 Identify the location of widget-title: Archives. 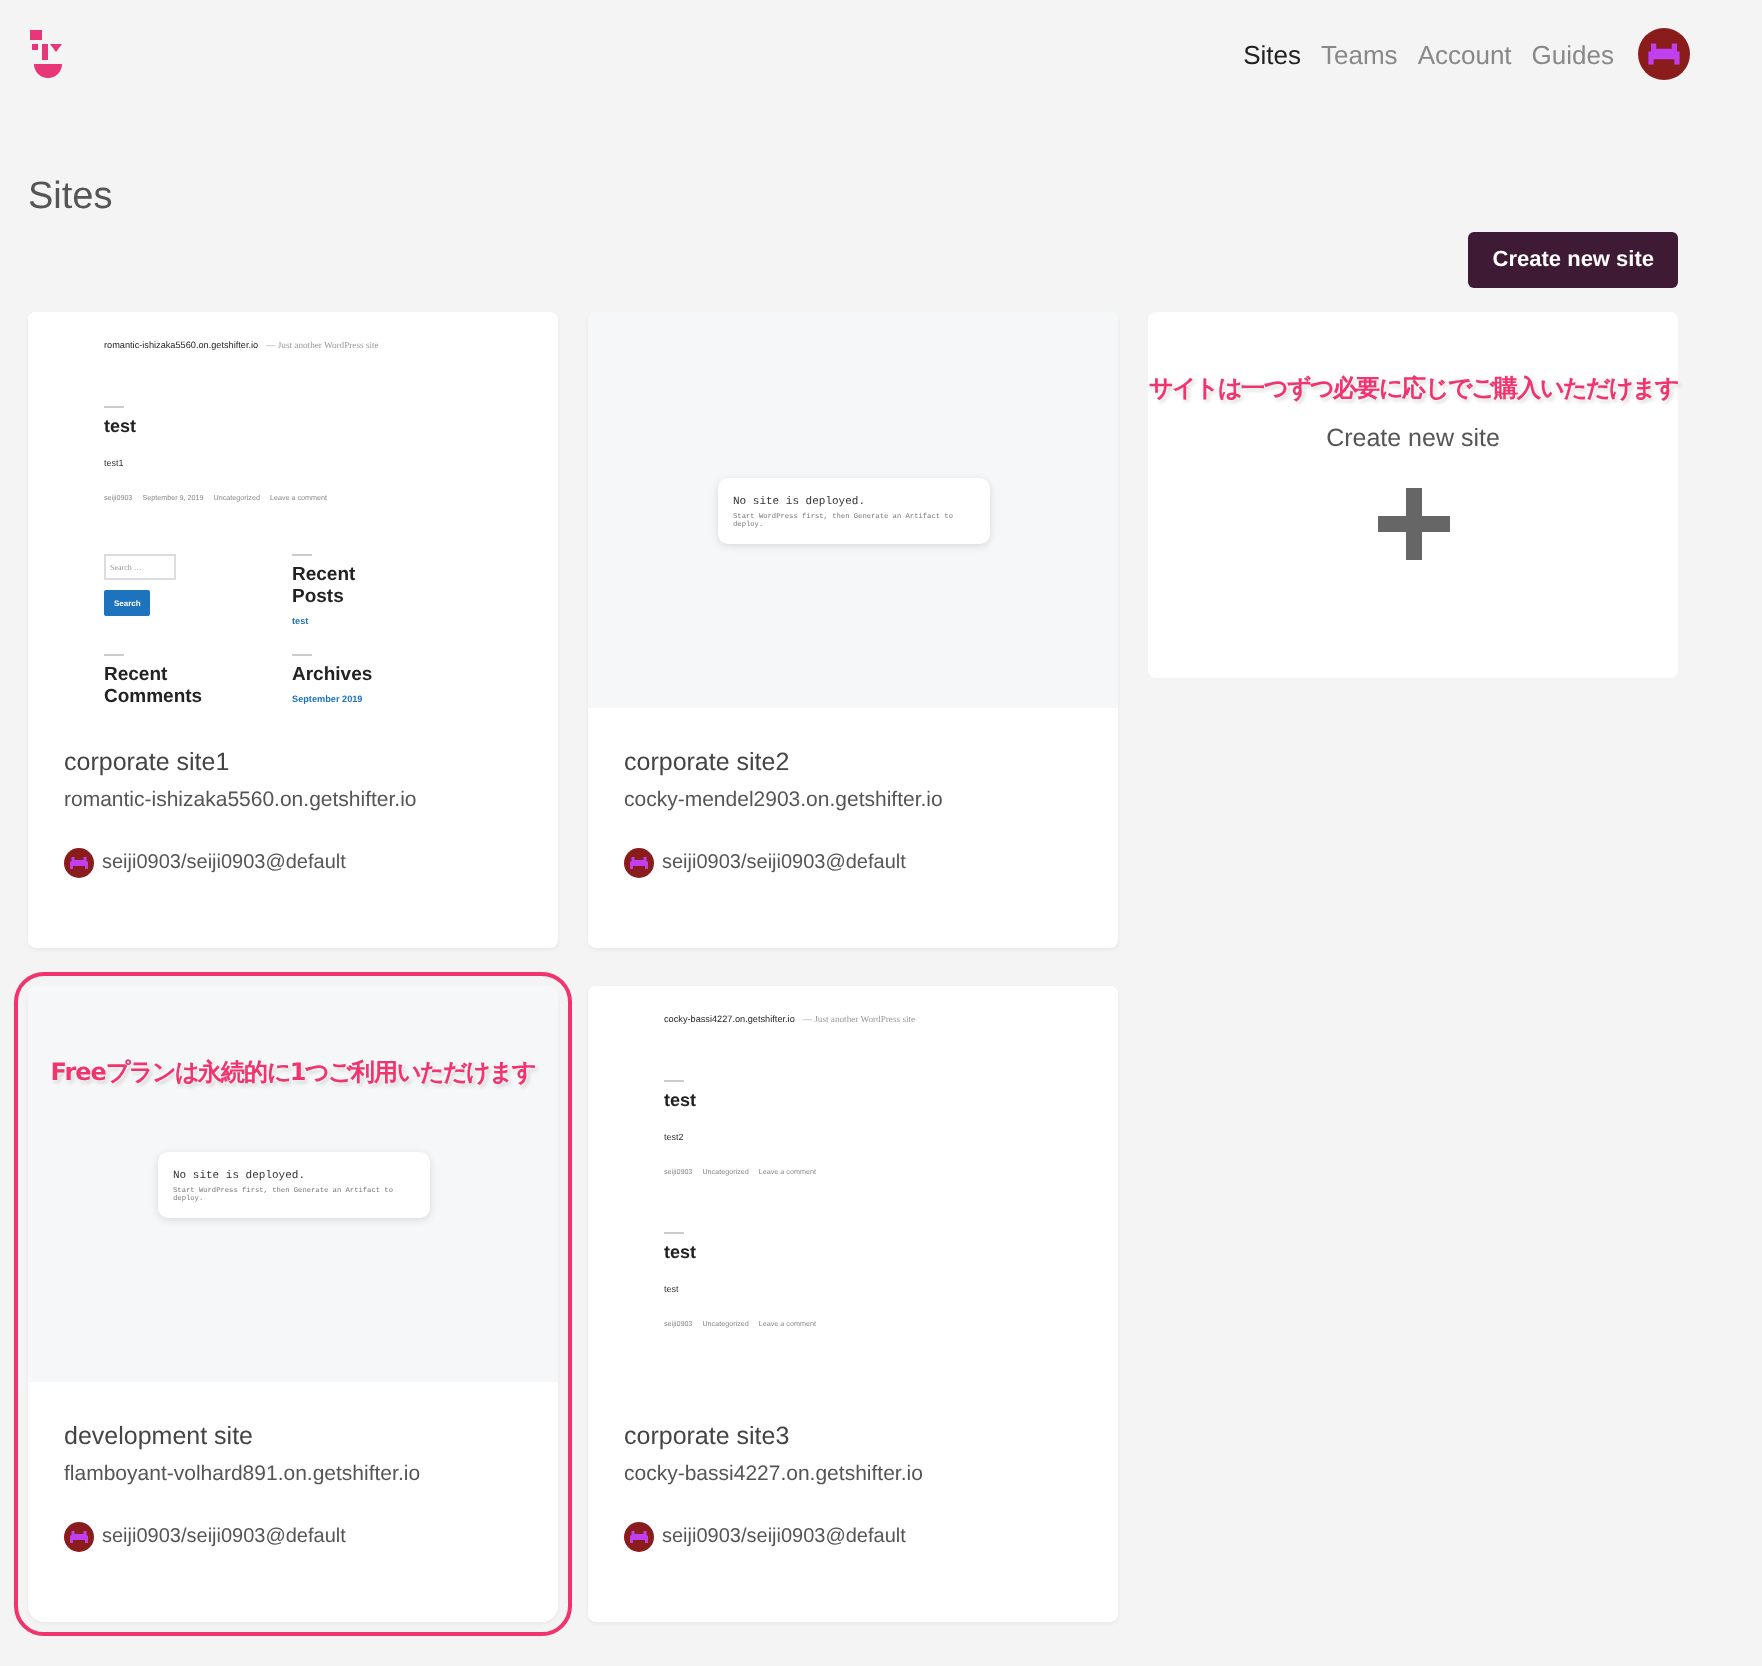
(333, 675).